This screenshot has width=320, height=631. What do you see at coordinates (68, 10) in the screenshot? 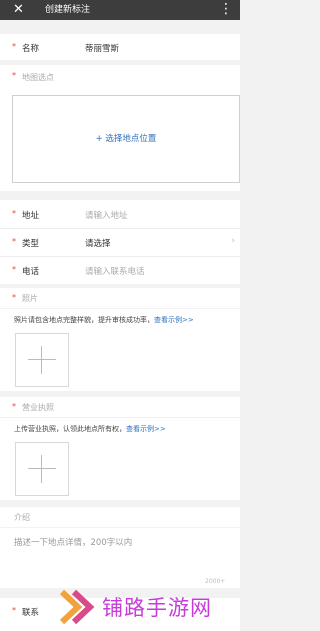
I see `page-title: 创建新标注` at bounding box center [68, 10].